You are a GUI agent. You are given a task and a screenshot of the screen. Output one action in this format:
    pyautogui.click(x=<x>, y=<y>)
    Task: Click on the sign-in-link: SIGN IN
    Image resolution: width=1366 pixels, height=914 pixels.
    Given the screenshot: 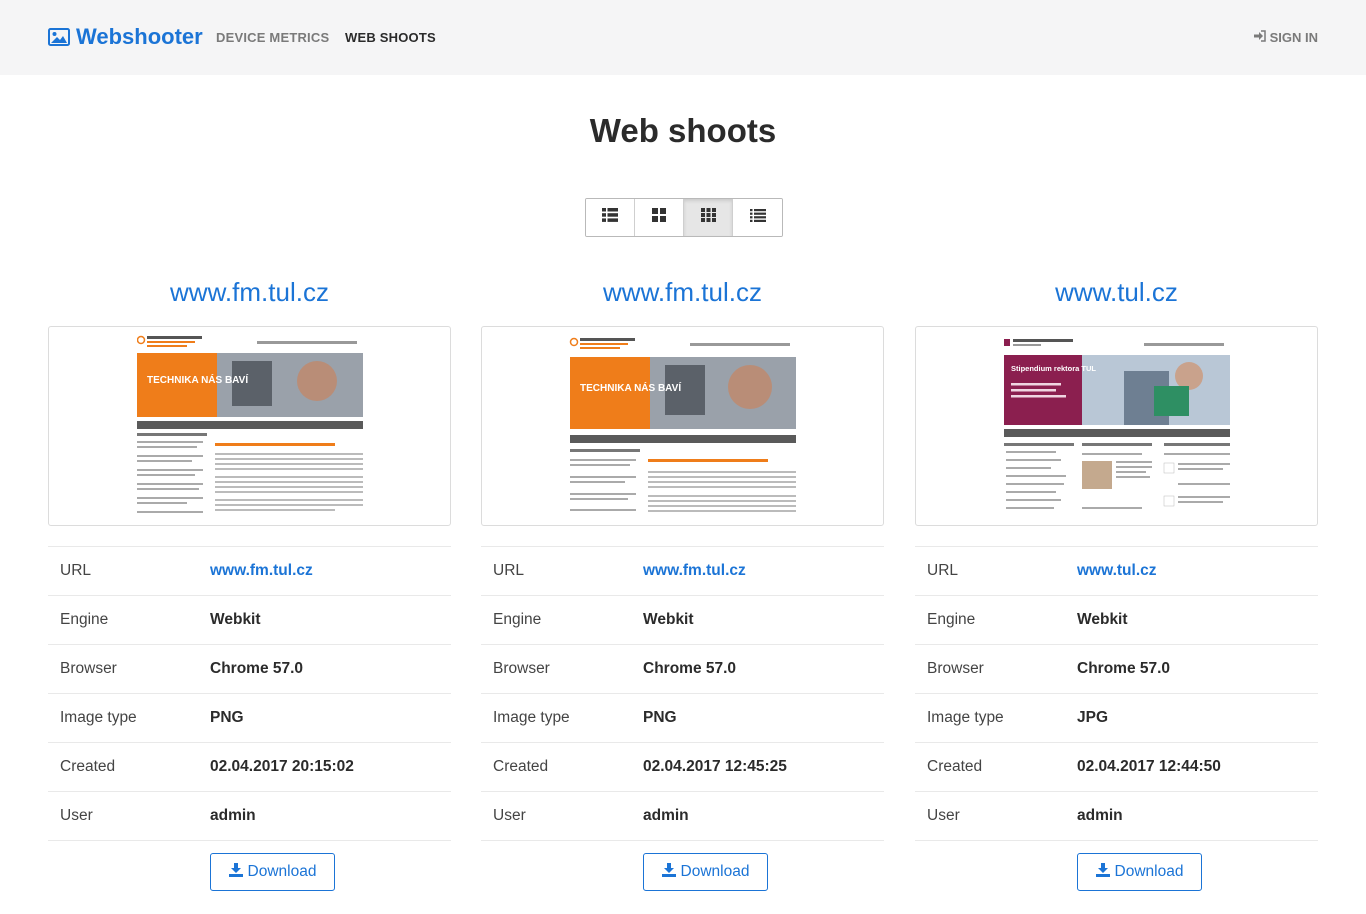 What is the action you would take?
    pyautogui.click(x=1285, y=37)
    